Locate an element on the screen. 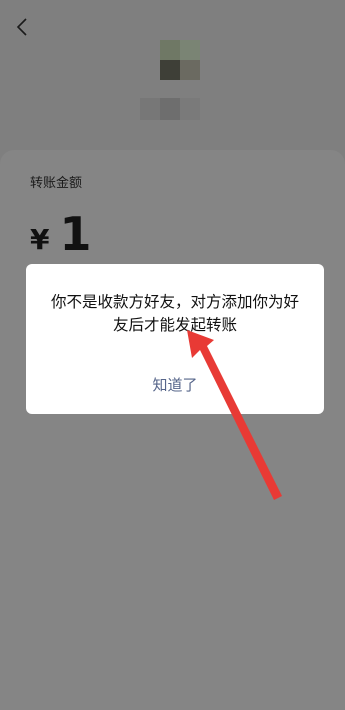  transfer-amount-label: 转账金额 is located at coordinates (56, 183).